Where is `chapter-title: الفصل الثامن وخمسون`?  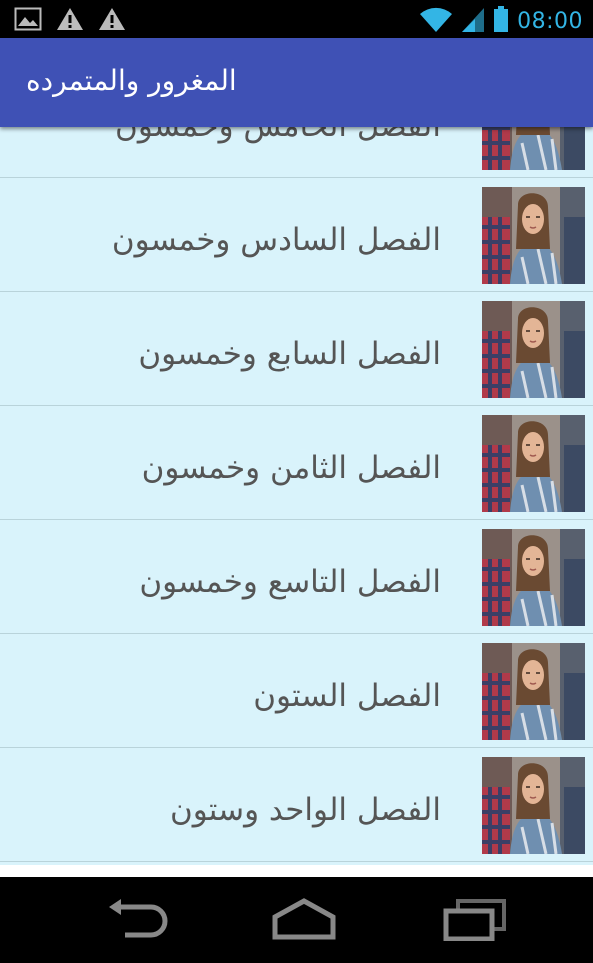
chapter-title: الفصل الثامن وخمسون is located at coordinates (291, 468).